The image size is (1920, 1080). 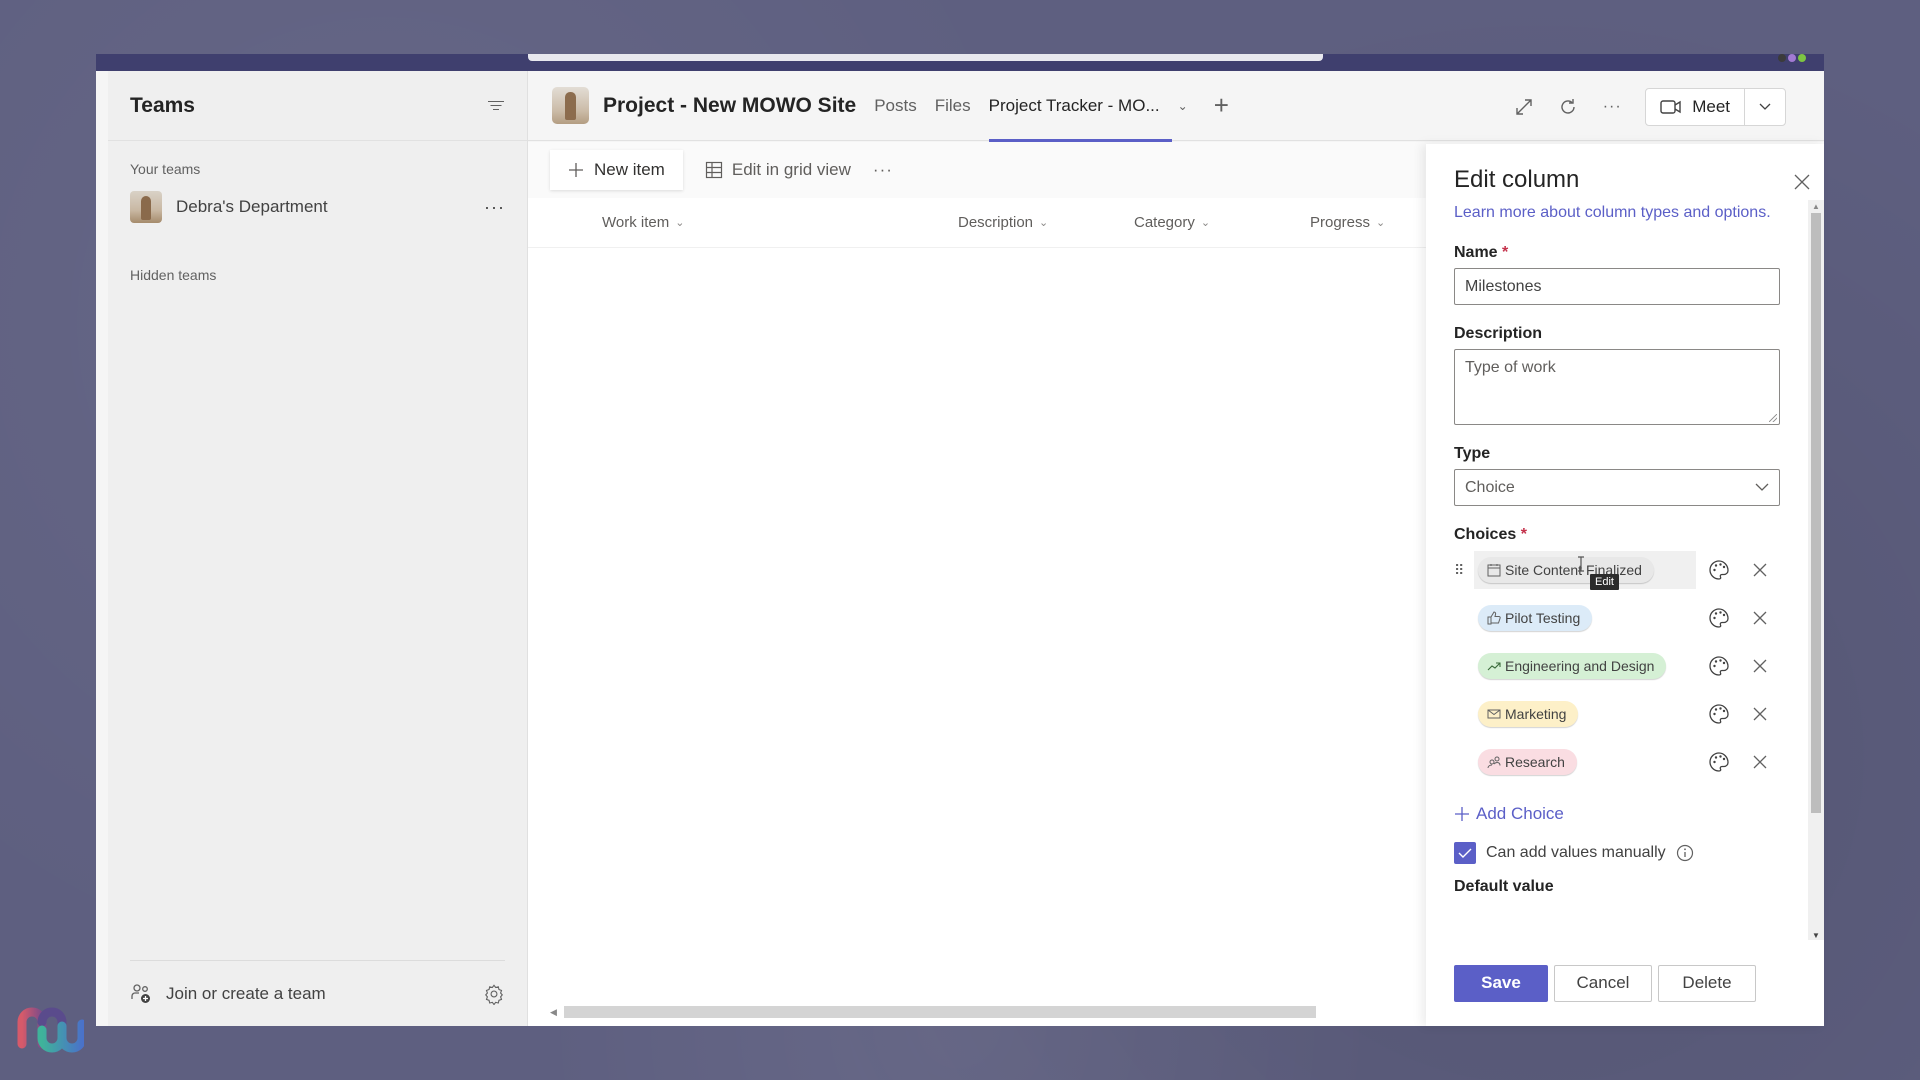 I want to click on team-avatar, so click(x=146, y=207).